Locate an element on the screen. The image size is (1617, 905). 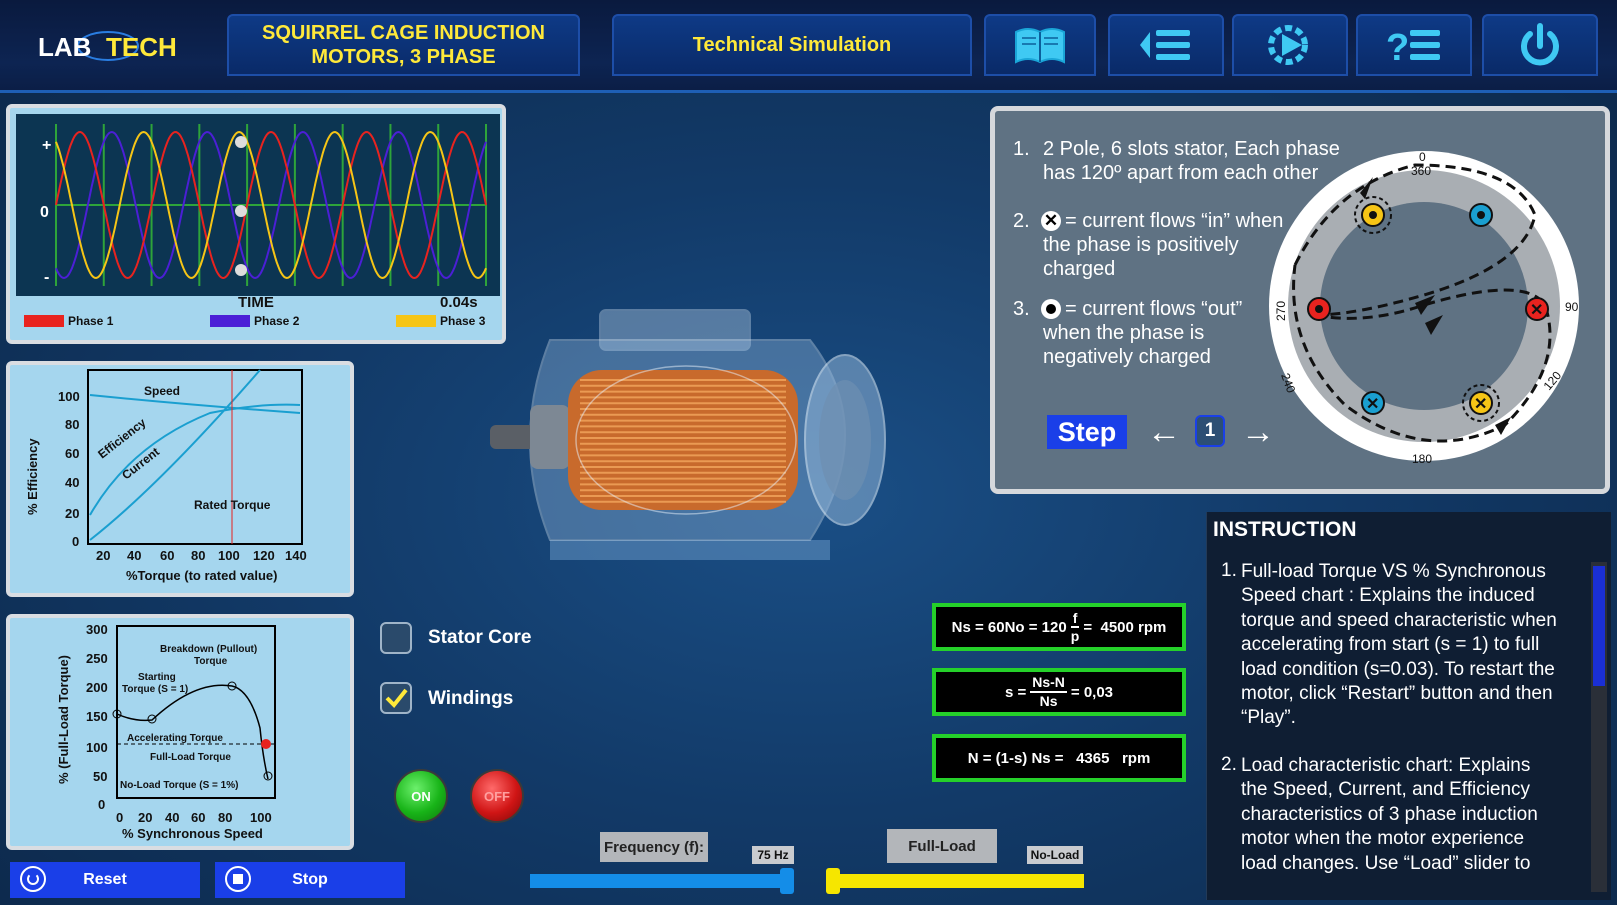
item-number: 1. is located at coordinates (1021, 149).